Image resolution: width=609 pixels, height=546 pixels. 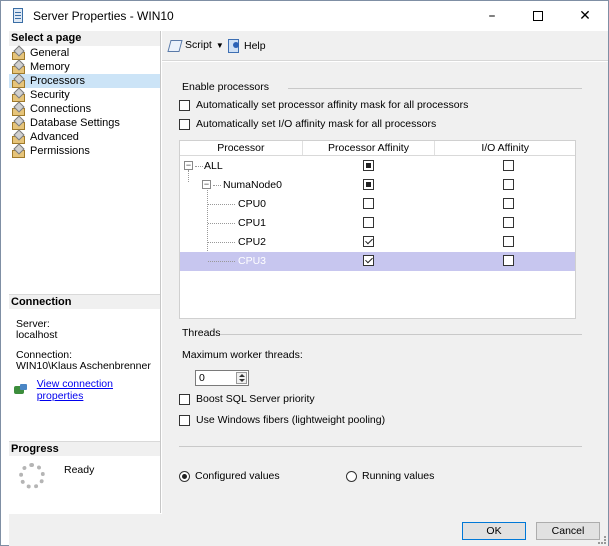 What do you see at coordinates (229, 476) in the screenshot?
I see `configured-values-option: Configured values` at bounding box center [229, 476].